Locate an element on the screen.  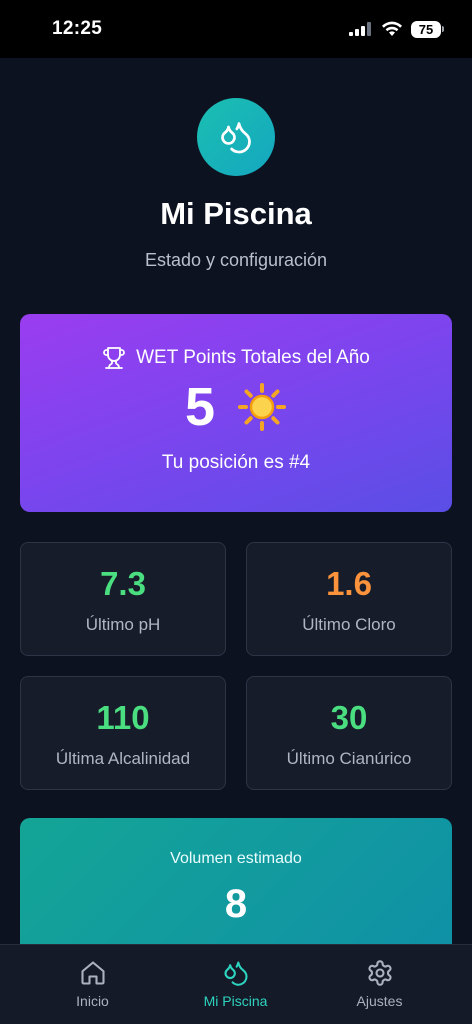
tab-ajustes: Ajustes is located at coordinates (379, 984).